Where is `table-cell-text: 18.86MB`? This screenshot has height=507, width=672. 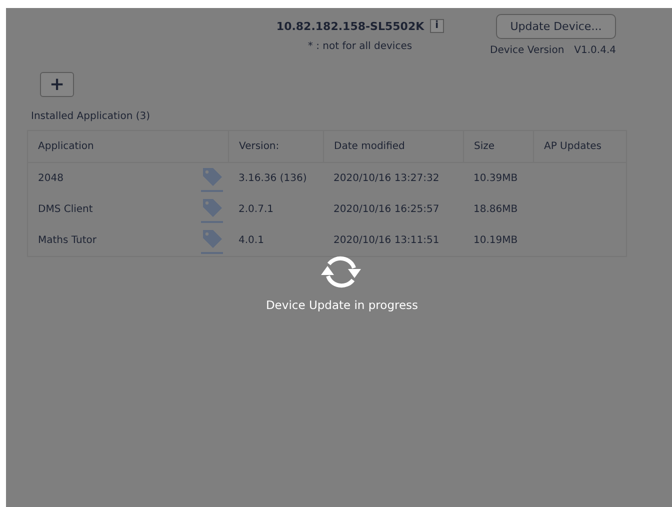
table-cell-text: 18.86MB is located at coordinates (495, 210).